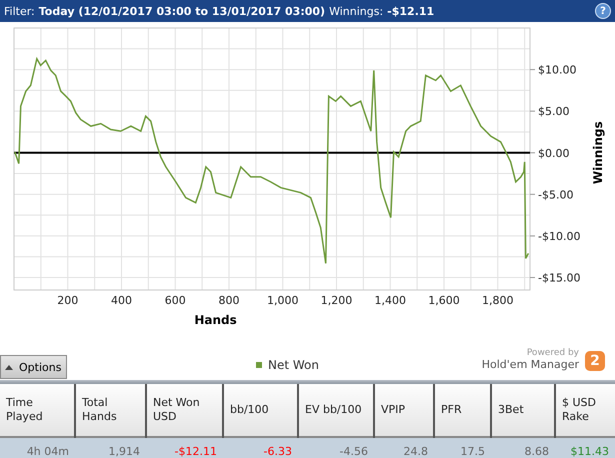  I want to click on table-cell: 17.5, so click(462, 447).